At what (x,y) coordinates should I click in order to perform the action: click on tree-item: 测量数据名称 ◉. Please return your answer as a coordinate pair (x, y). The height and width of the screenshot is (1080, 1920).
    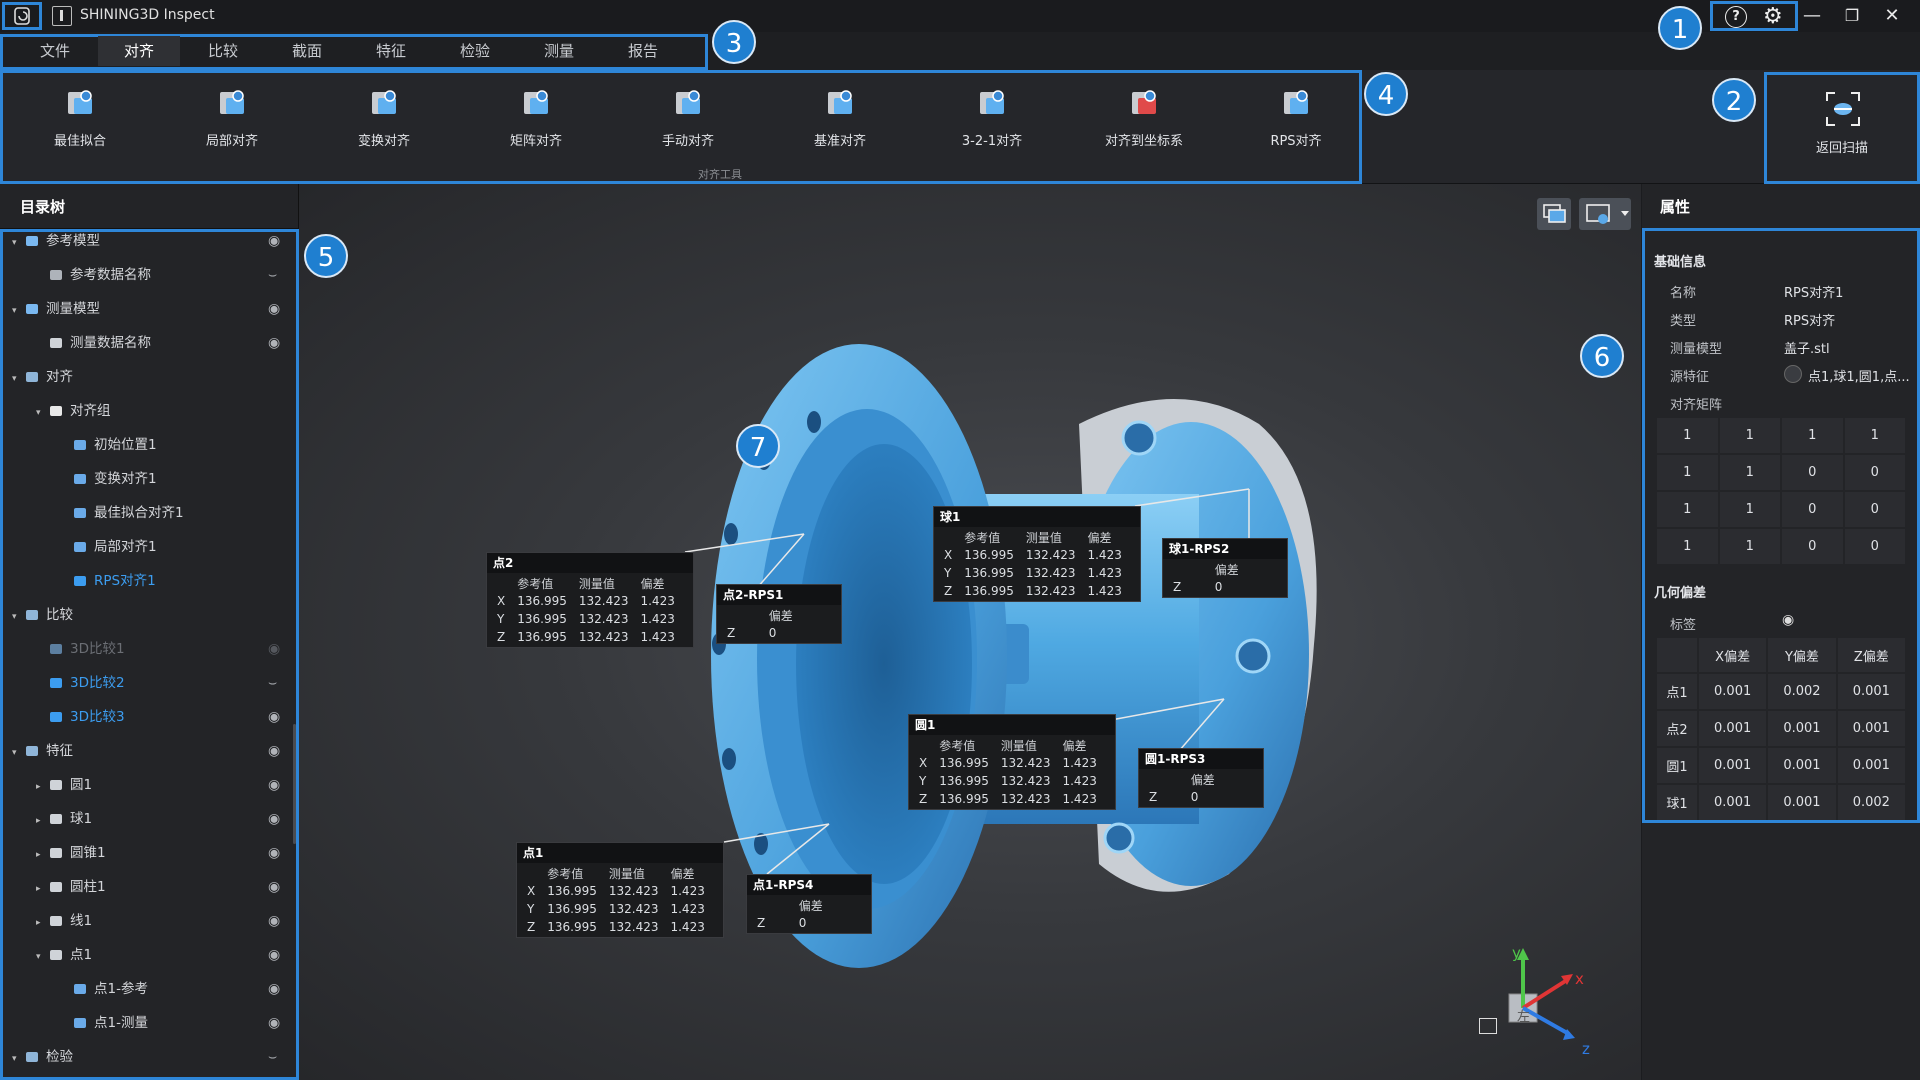
    Looking at the image, I should click on (164, 343).